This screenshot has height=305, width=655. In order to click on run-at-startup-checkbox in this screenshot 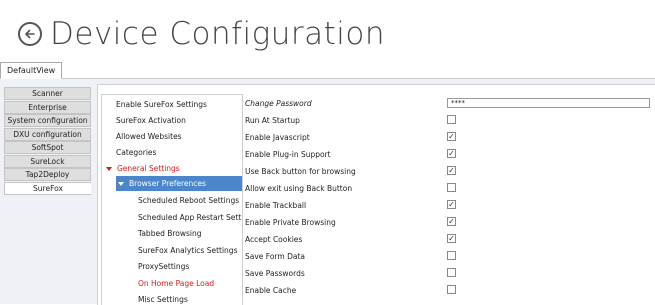, I will do `click(451, 119)`.